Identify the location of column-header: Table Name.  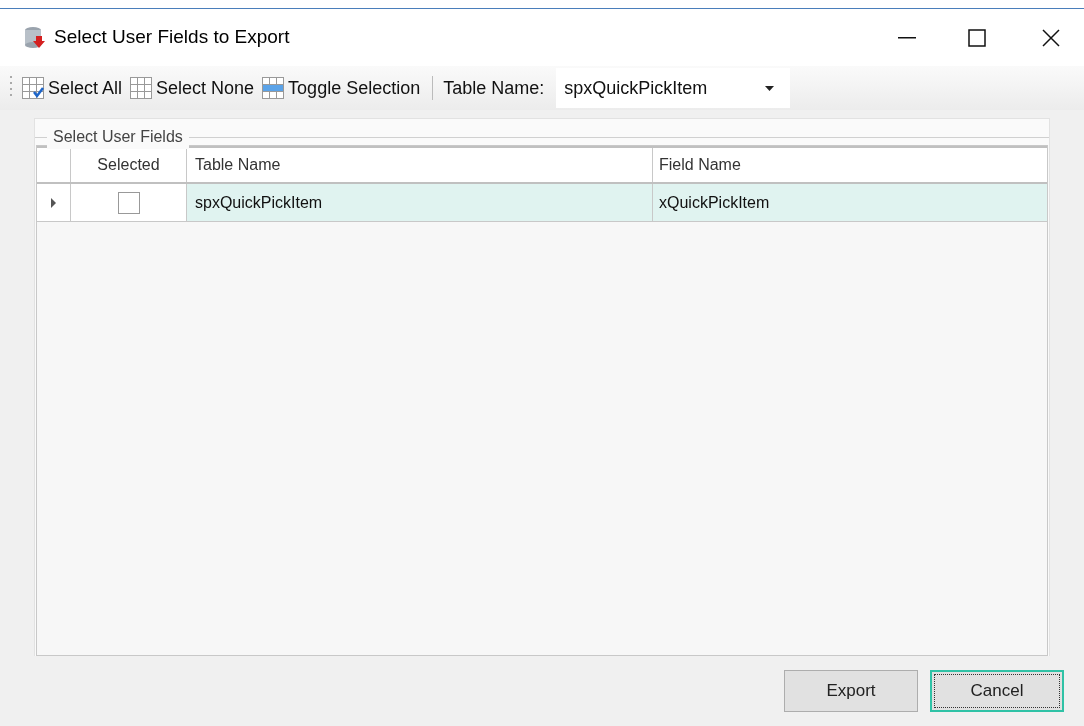
(420, 165).